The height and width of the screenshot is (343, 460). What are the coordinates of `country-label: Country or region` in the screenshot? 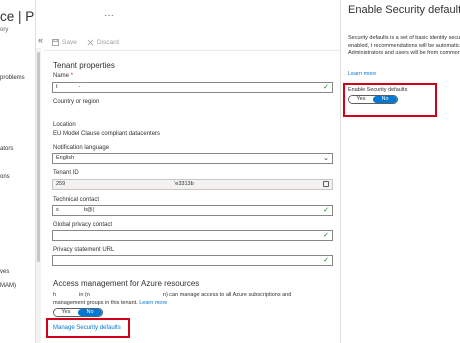 It's located at (76, 102).